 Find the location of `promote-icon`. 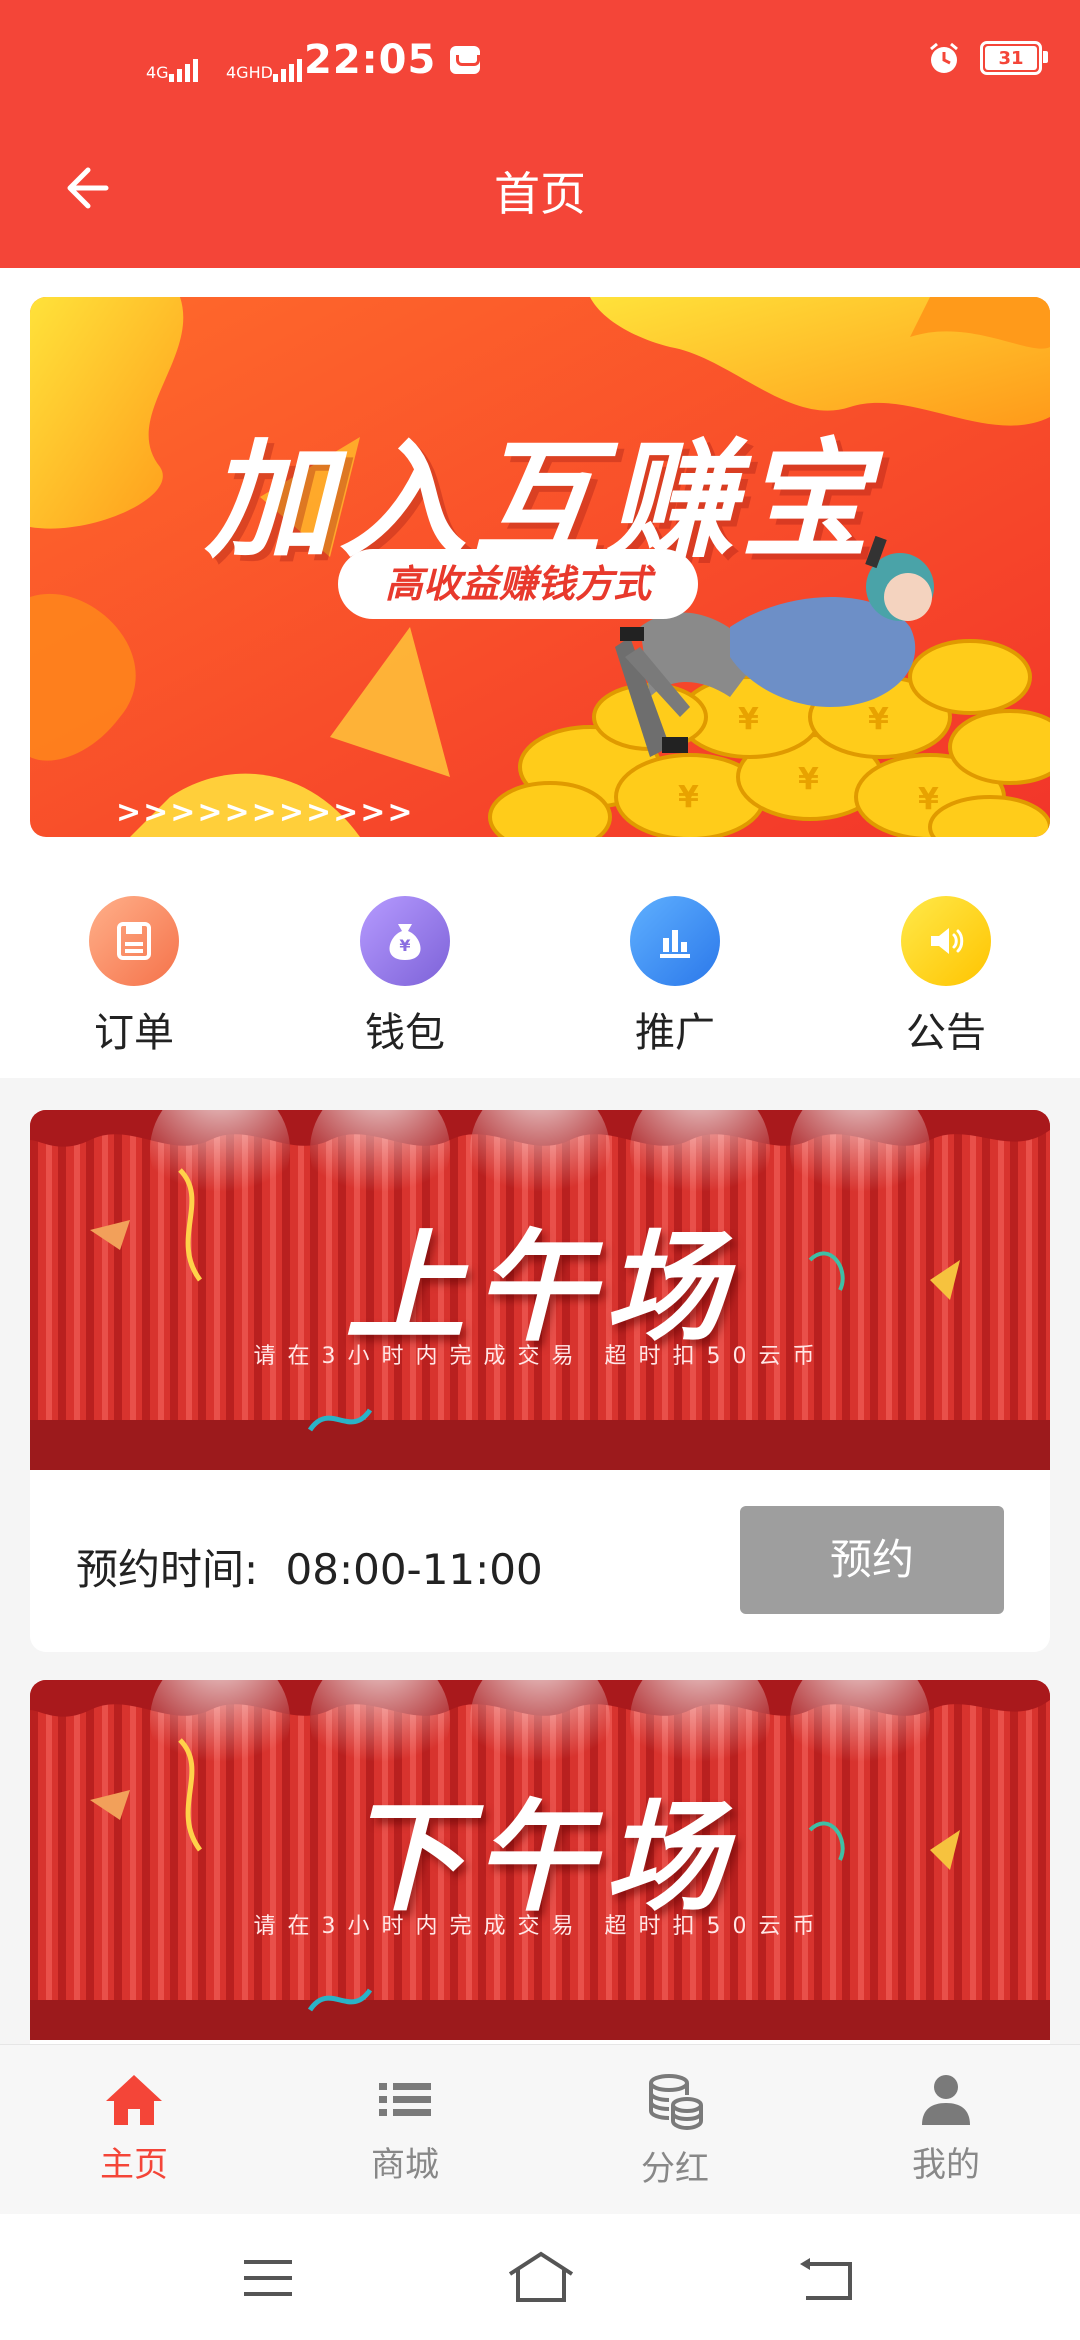

promote-icon is located at coordinates (675, 941).